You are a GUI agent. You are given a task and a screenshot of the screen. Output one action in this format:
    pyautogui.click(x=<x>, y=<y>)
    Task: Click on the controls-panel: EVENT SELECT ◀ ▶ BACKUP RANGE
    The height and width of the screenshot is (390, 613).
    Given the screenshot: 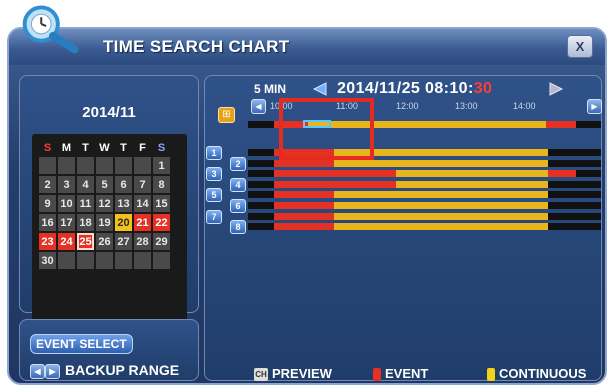 What is the action you would take?
    pyautogui.click(x=109, y=350)
    